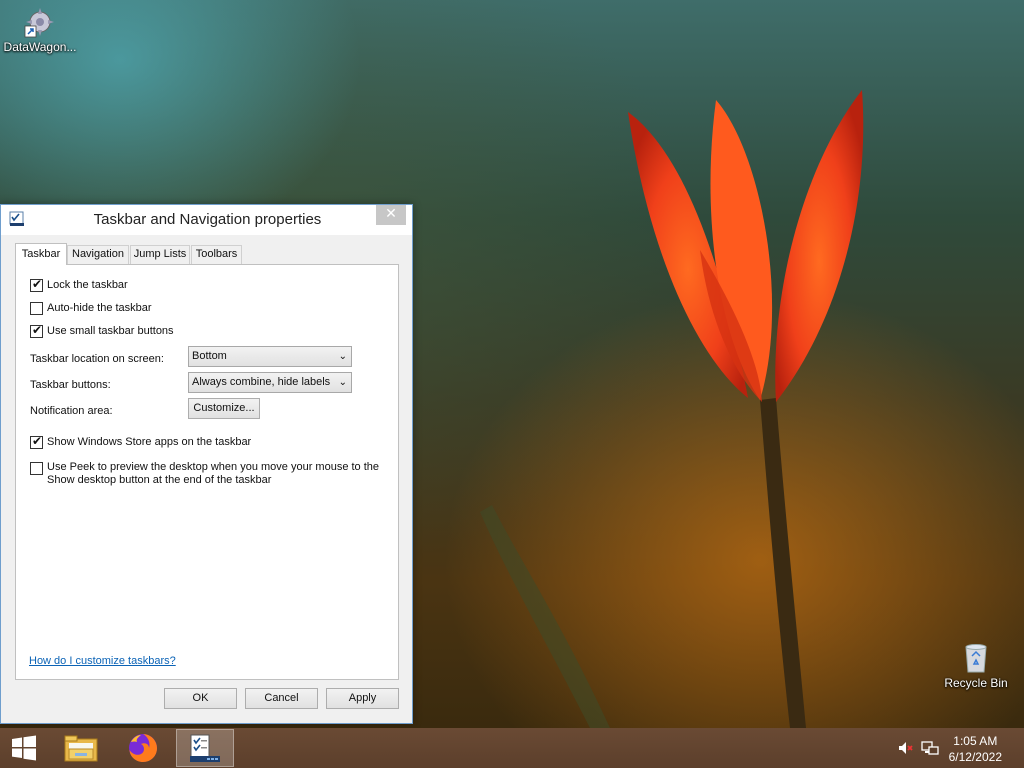 This screenshot has width=1024, height=768. I want to click on windows-start-icon, so click(24, 748).